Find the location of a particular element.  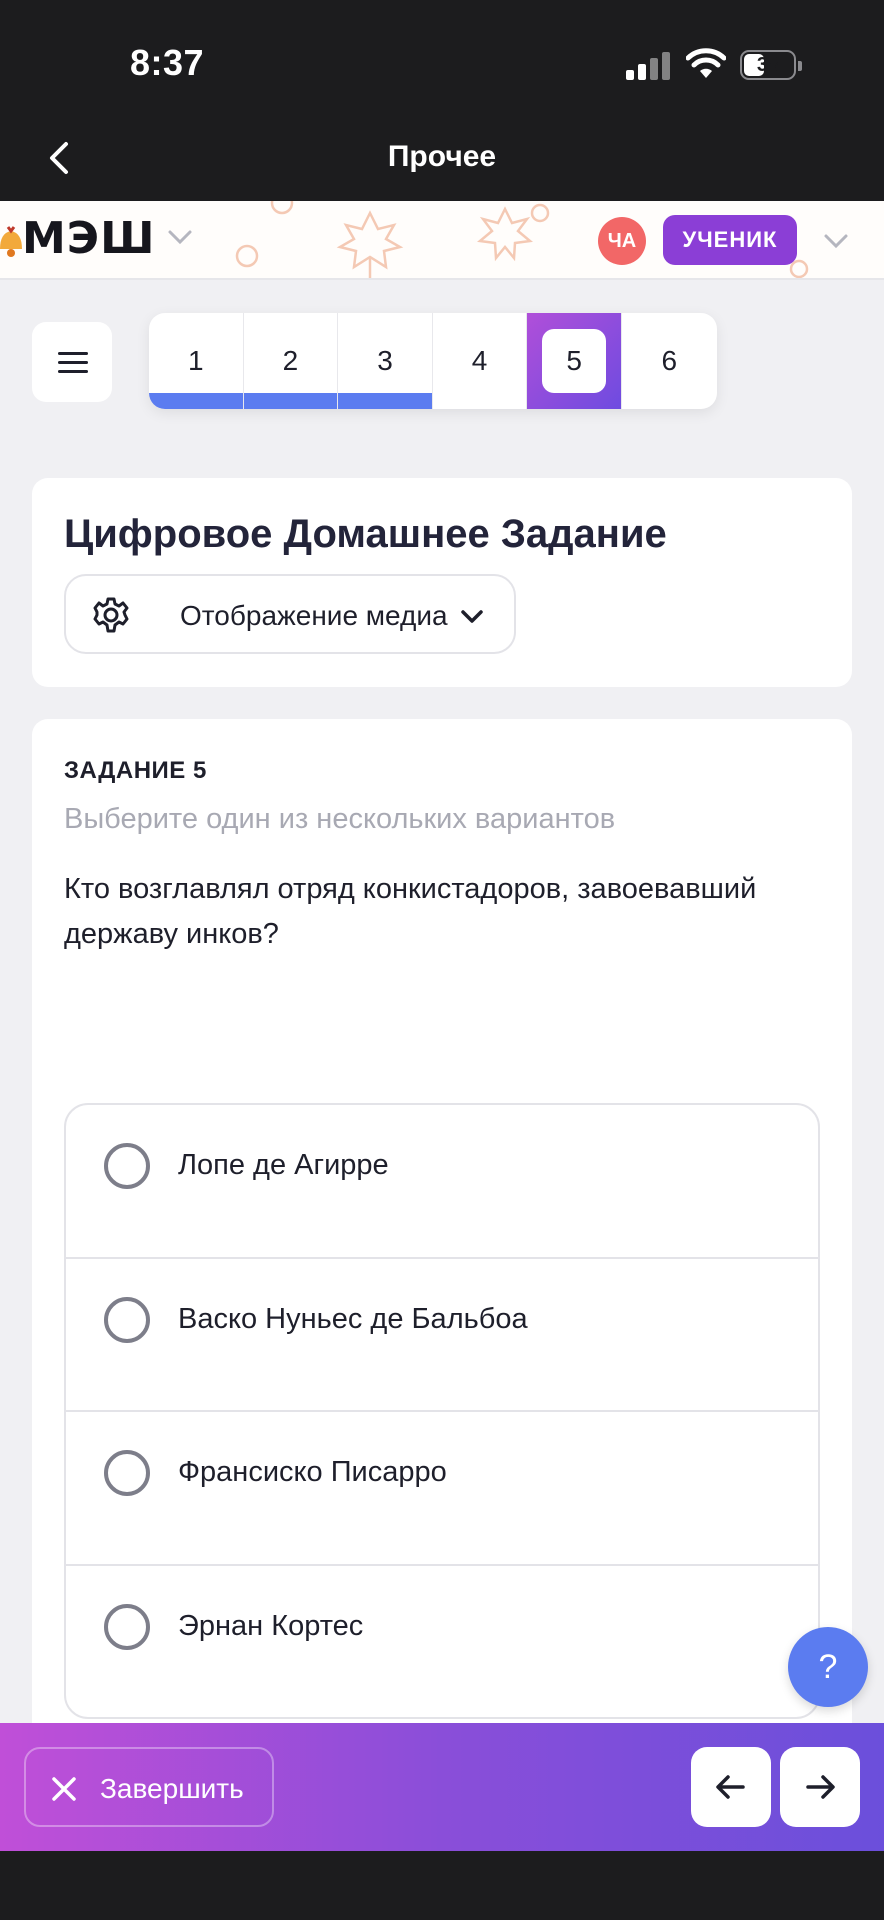

wifi-icon is located at coordinates (706, 63).